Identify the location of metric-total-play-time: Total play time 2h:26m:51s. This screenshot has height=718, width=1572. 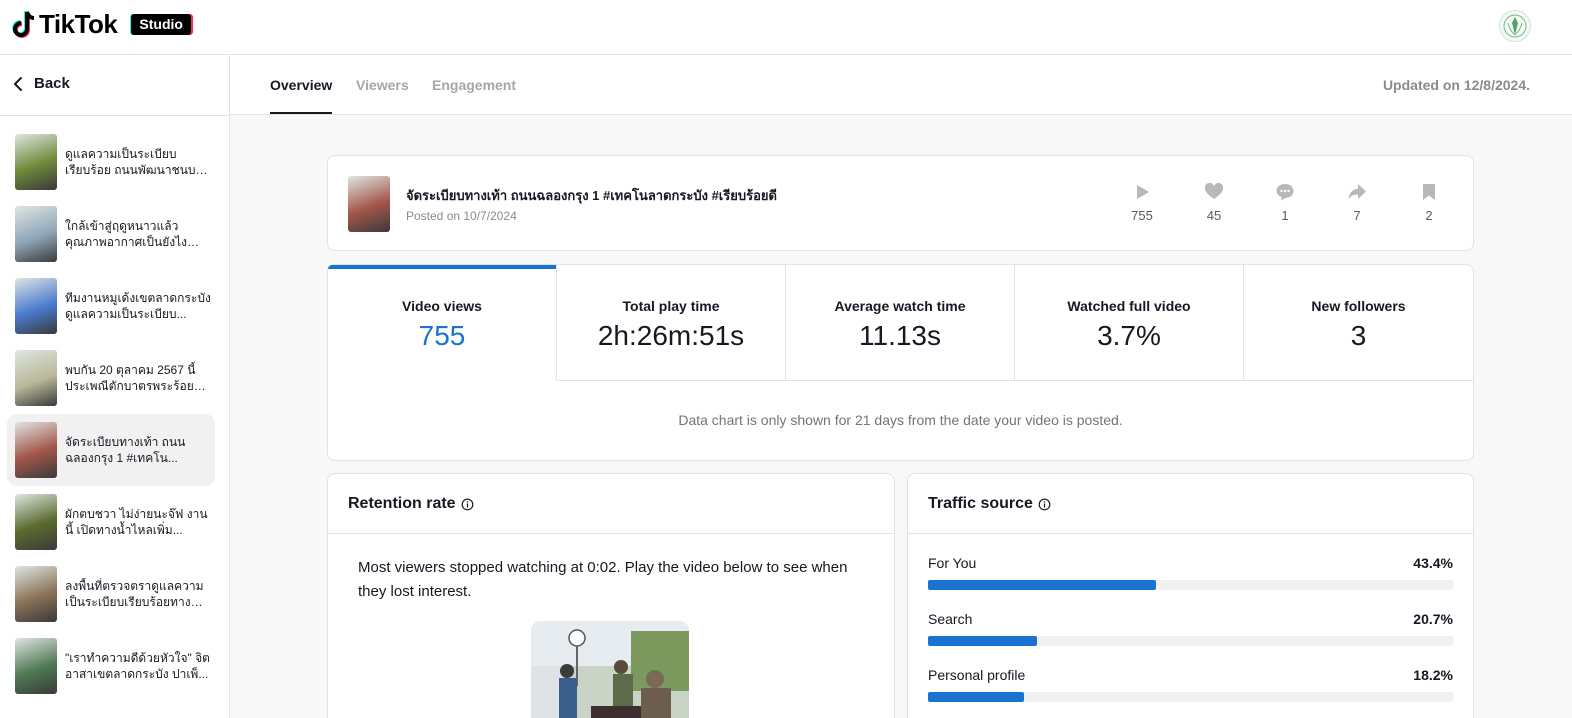
(671, 323).